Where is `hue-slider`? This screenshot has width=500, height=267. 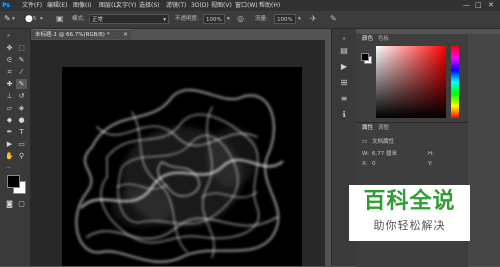 hue-slider is located at coordinates (455, 82).